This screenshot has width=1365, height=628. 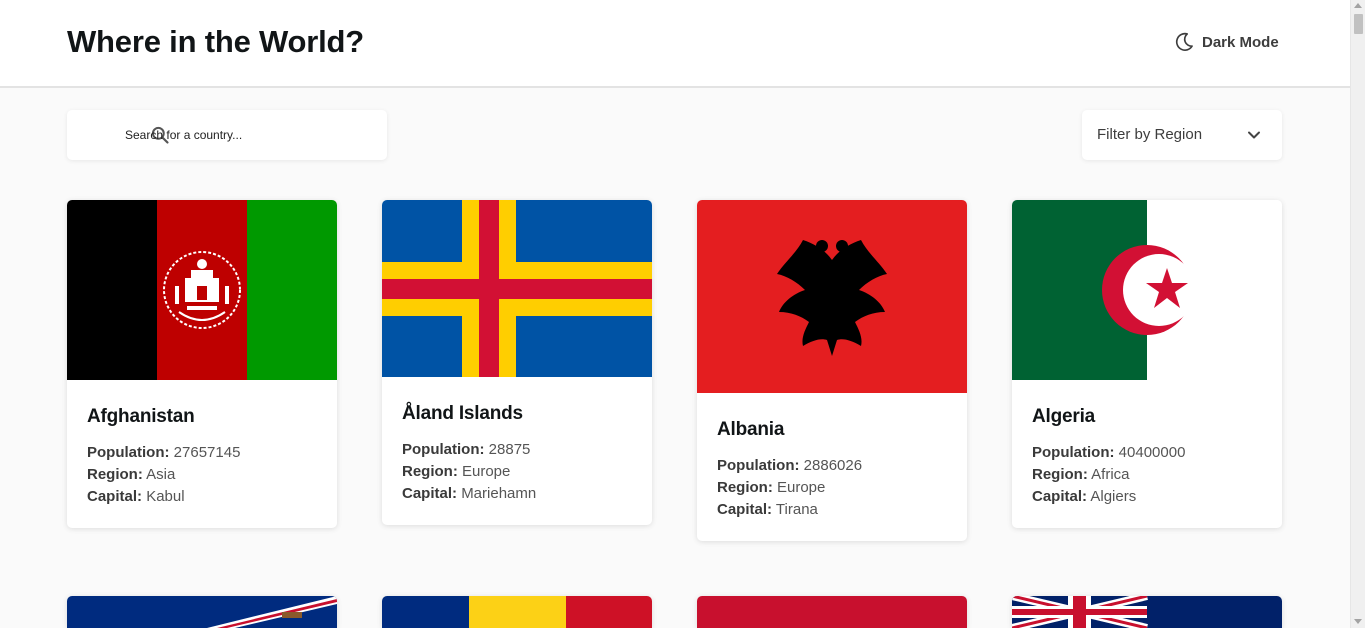 I want to click on population-value: 27657145, so click(x=207, y=452).